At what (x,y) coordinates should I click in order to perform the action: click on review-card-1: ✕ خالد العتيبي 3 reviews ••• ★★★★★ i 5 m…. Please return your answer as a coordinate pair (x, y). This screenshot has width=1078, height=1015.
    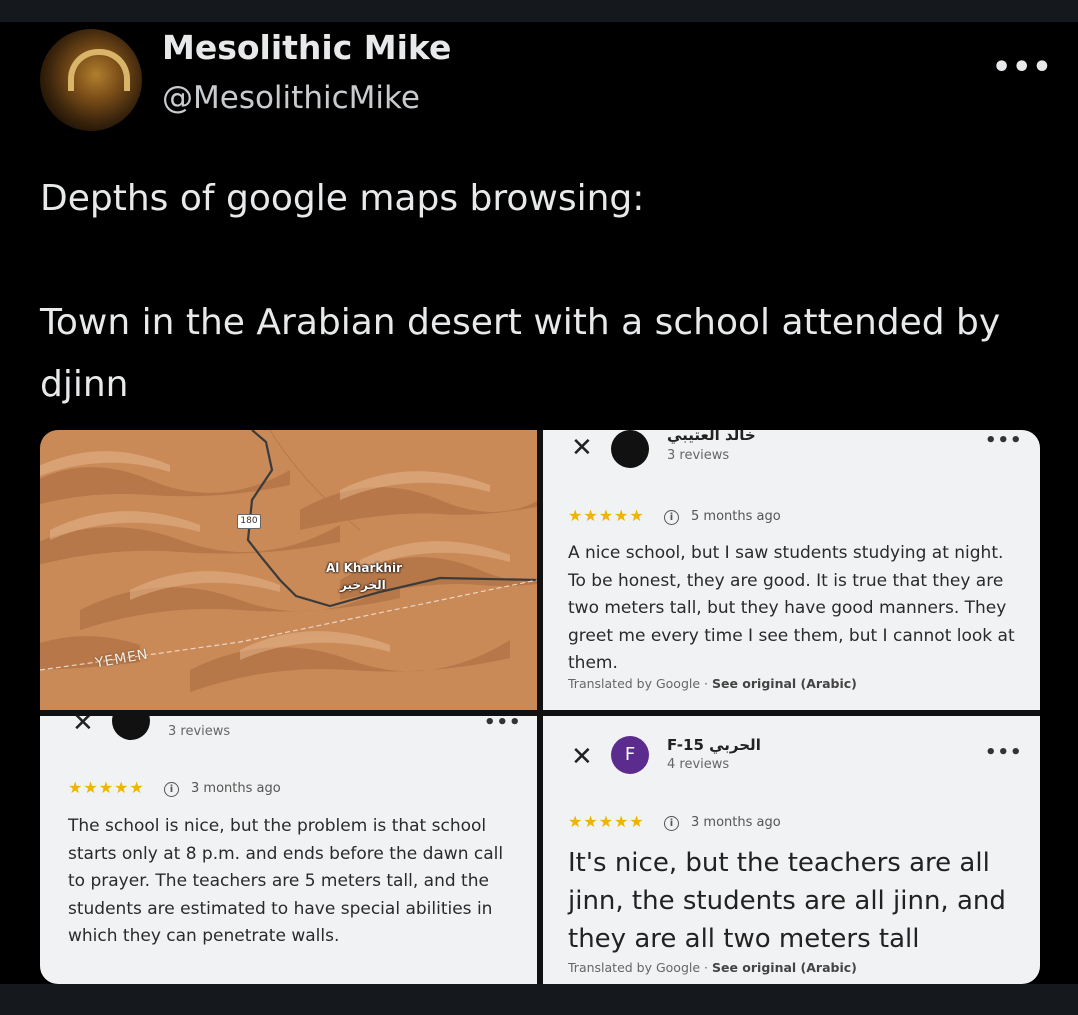
    Looking at the image, I should click on (791, 570).